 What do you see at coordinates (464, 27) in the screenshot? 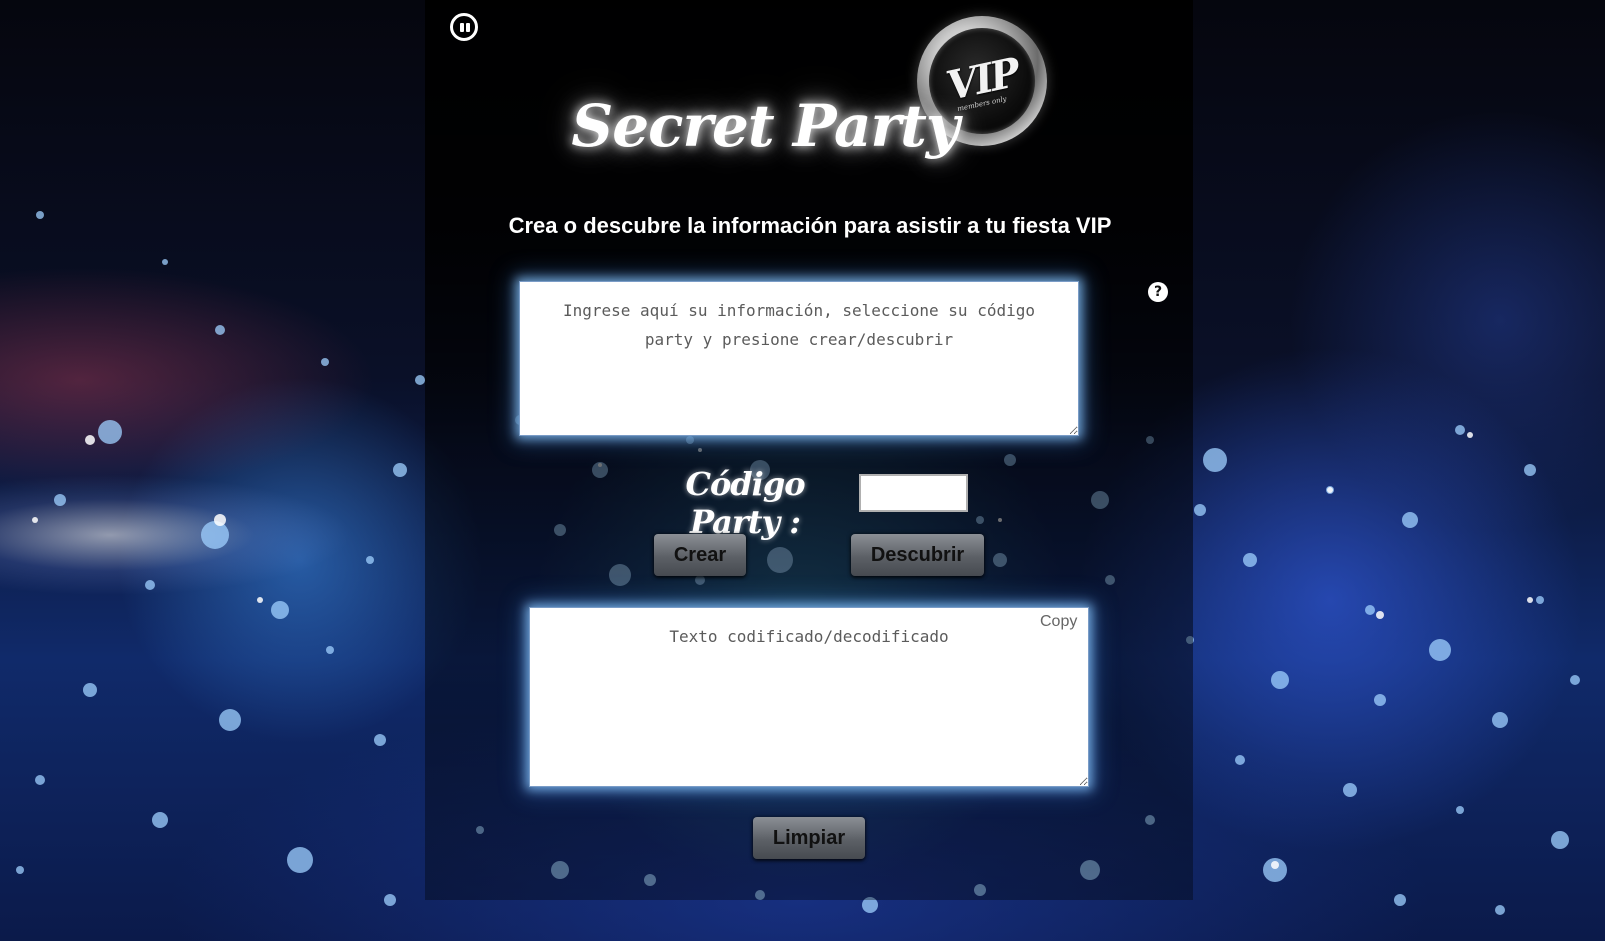
I see `pause-icon` at bounding box center [464, 27].